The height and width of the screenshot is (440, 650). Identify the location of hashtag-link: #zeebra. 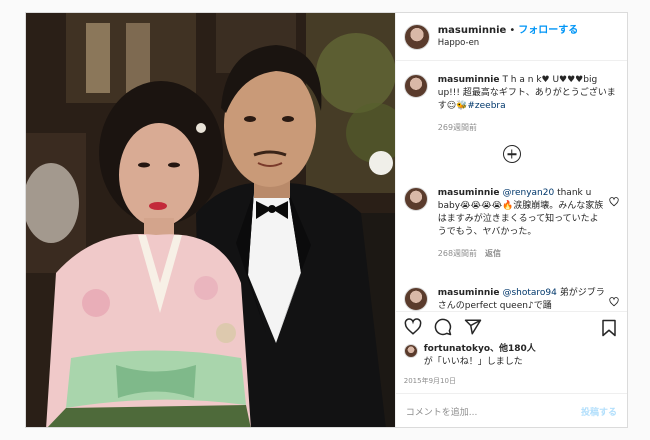
(486, 106).